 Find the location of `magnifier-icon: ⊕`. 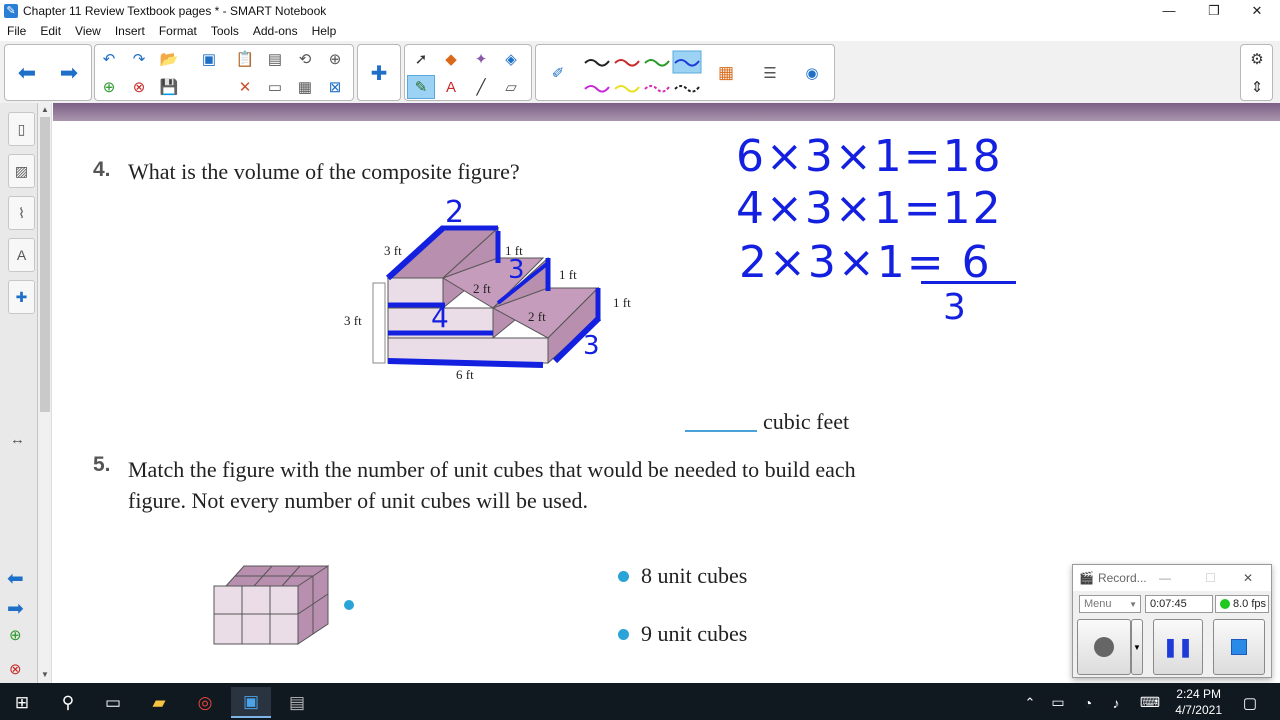

magnifier-icon: ⊕ is located at coordinates (335, 59).